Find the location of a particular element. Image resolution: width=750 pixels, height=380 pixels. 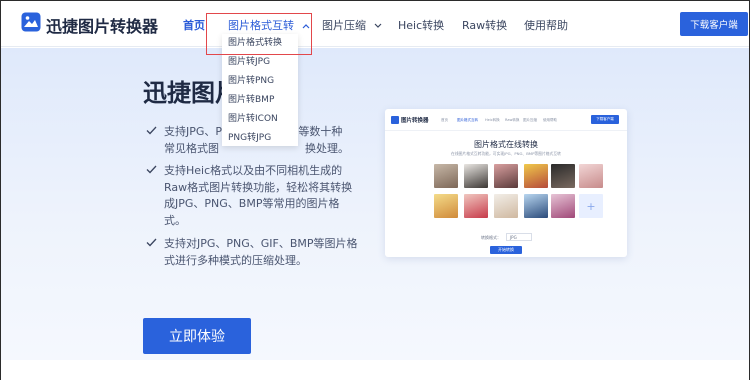

nav-compress: 图片压缩 is located at coordinates (352, 25).